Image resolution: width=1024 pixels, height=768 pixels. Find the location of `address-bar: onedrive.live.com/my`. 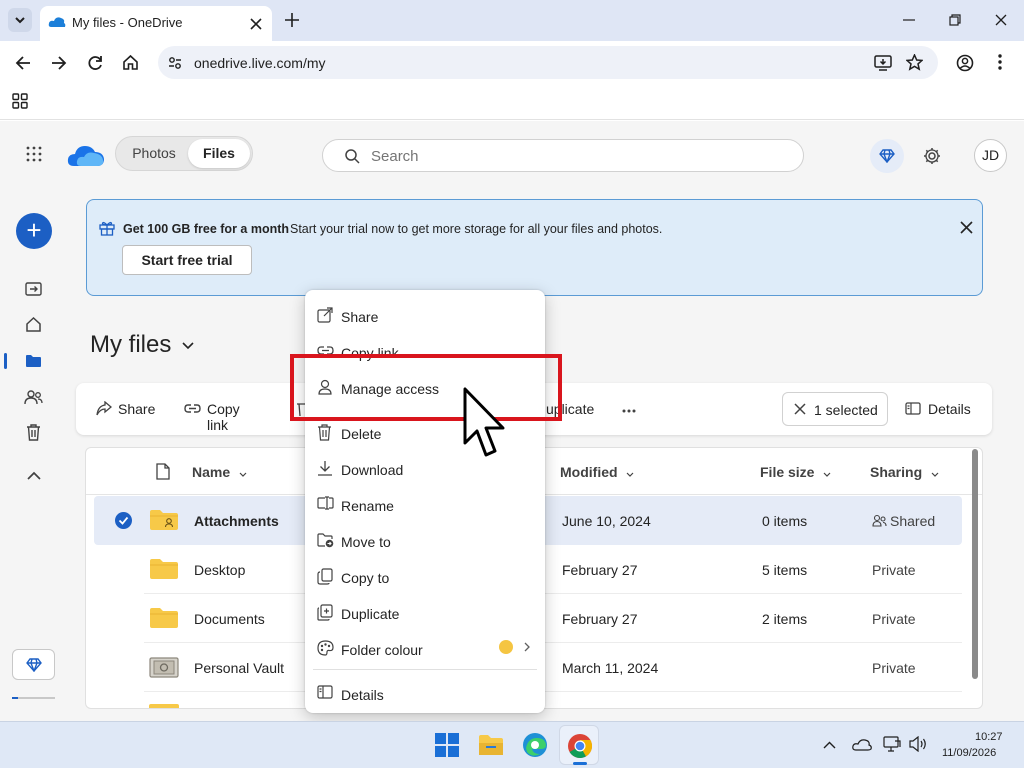

address-bar: onedrive.live.com/my is located at coordinates (548, 62).